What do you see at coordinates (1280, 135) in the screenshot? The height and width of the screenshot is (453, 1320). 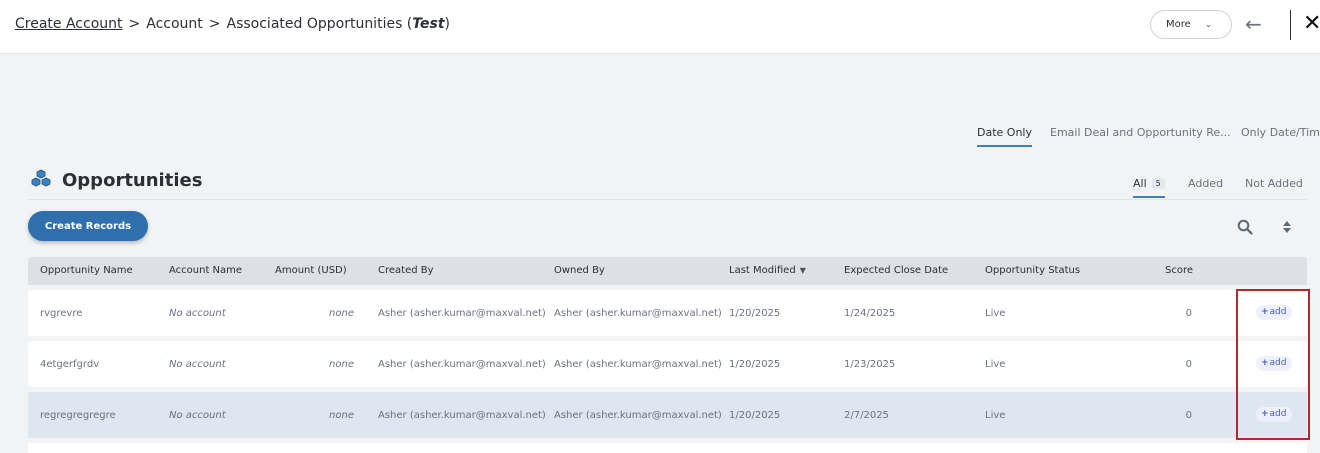 I see `tab-only-date-time: Only Date/Time` at bounding box center [1280, 135].